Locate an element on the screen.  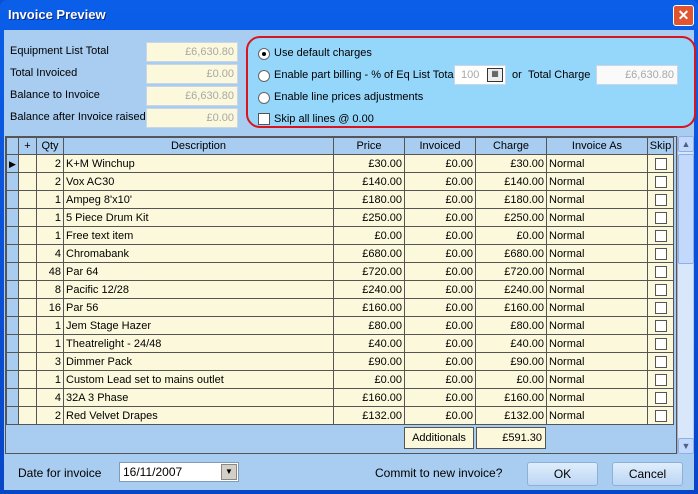
chevron-down-icon: ▼ is located at coordinates (229, 472).